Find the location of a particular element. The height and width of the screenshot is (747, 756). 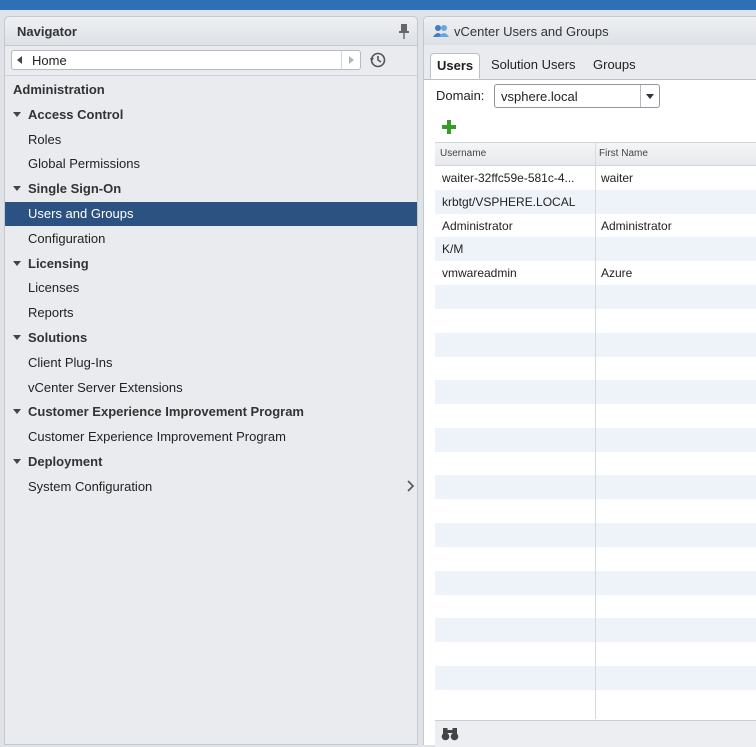

tab-users: Users is located at coordinates (455, 66).